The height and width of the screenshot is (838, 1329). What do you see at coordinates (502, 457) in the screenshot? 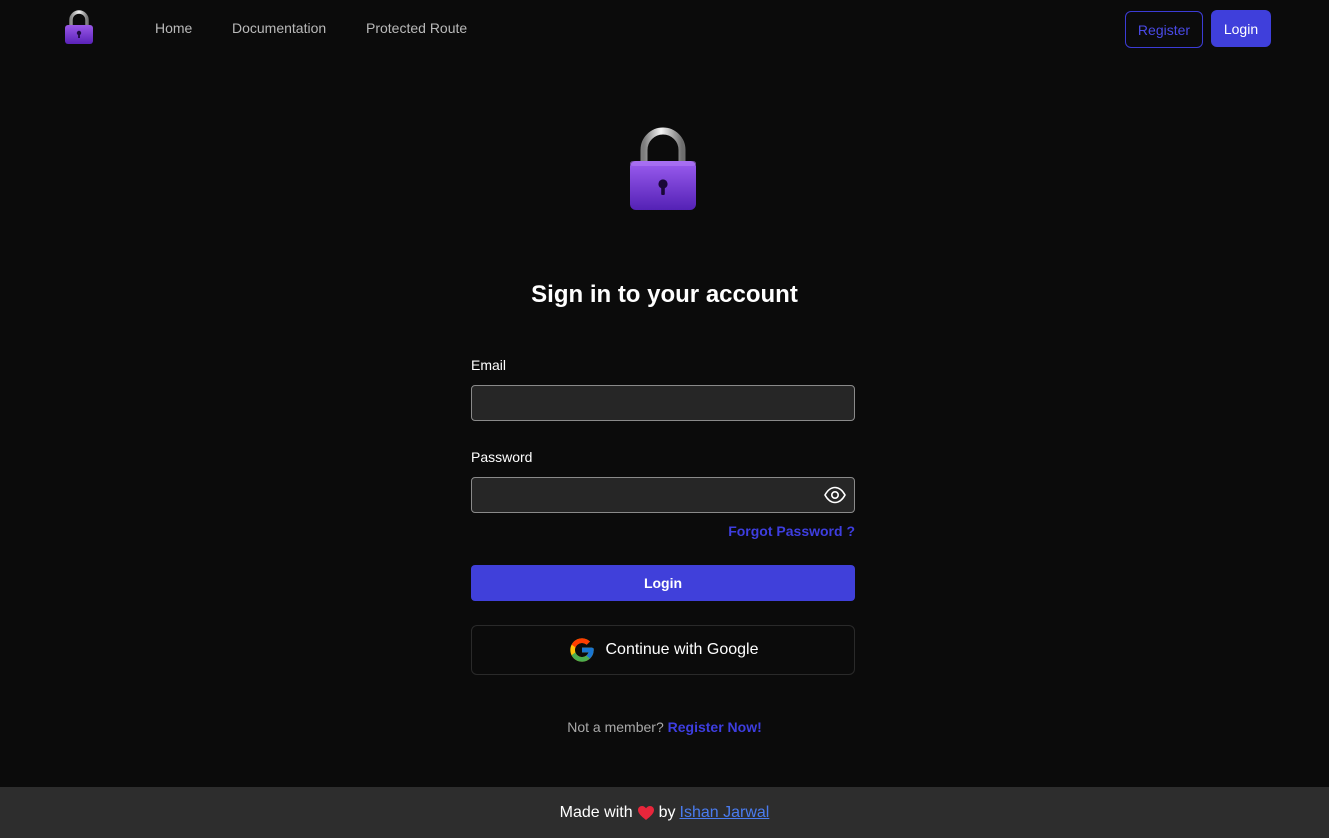
I see `password-label: Password` at bounding box center [502, 457].